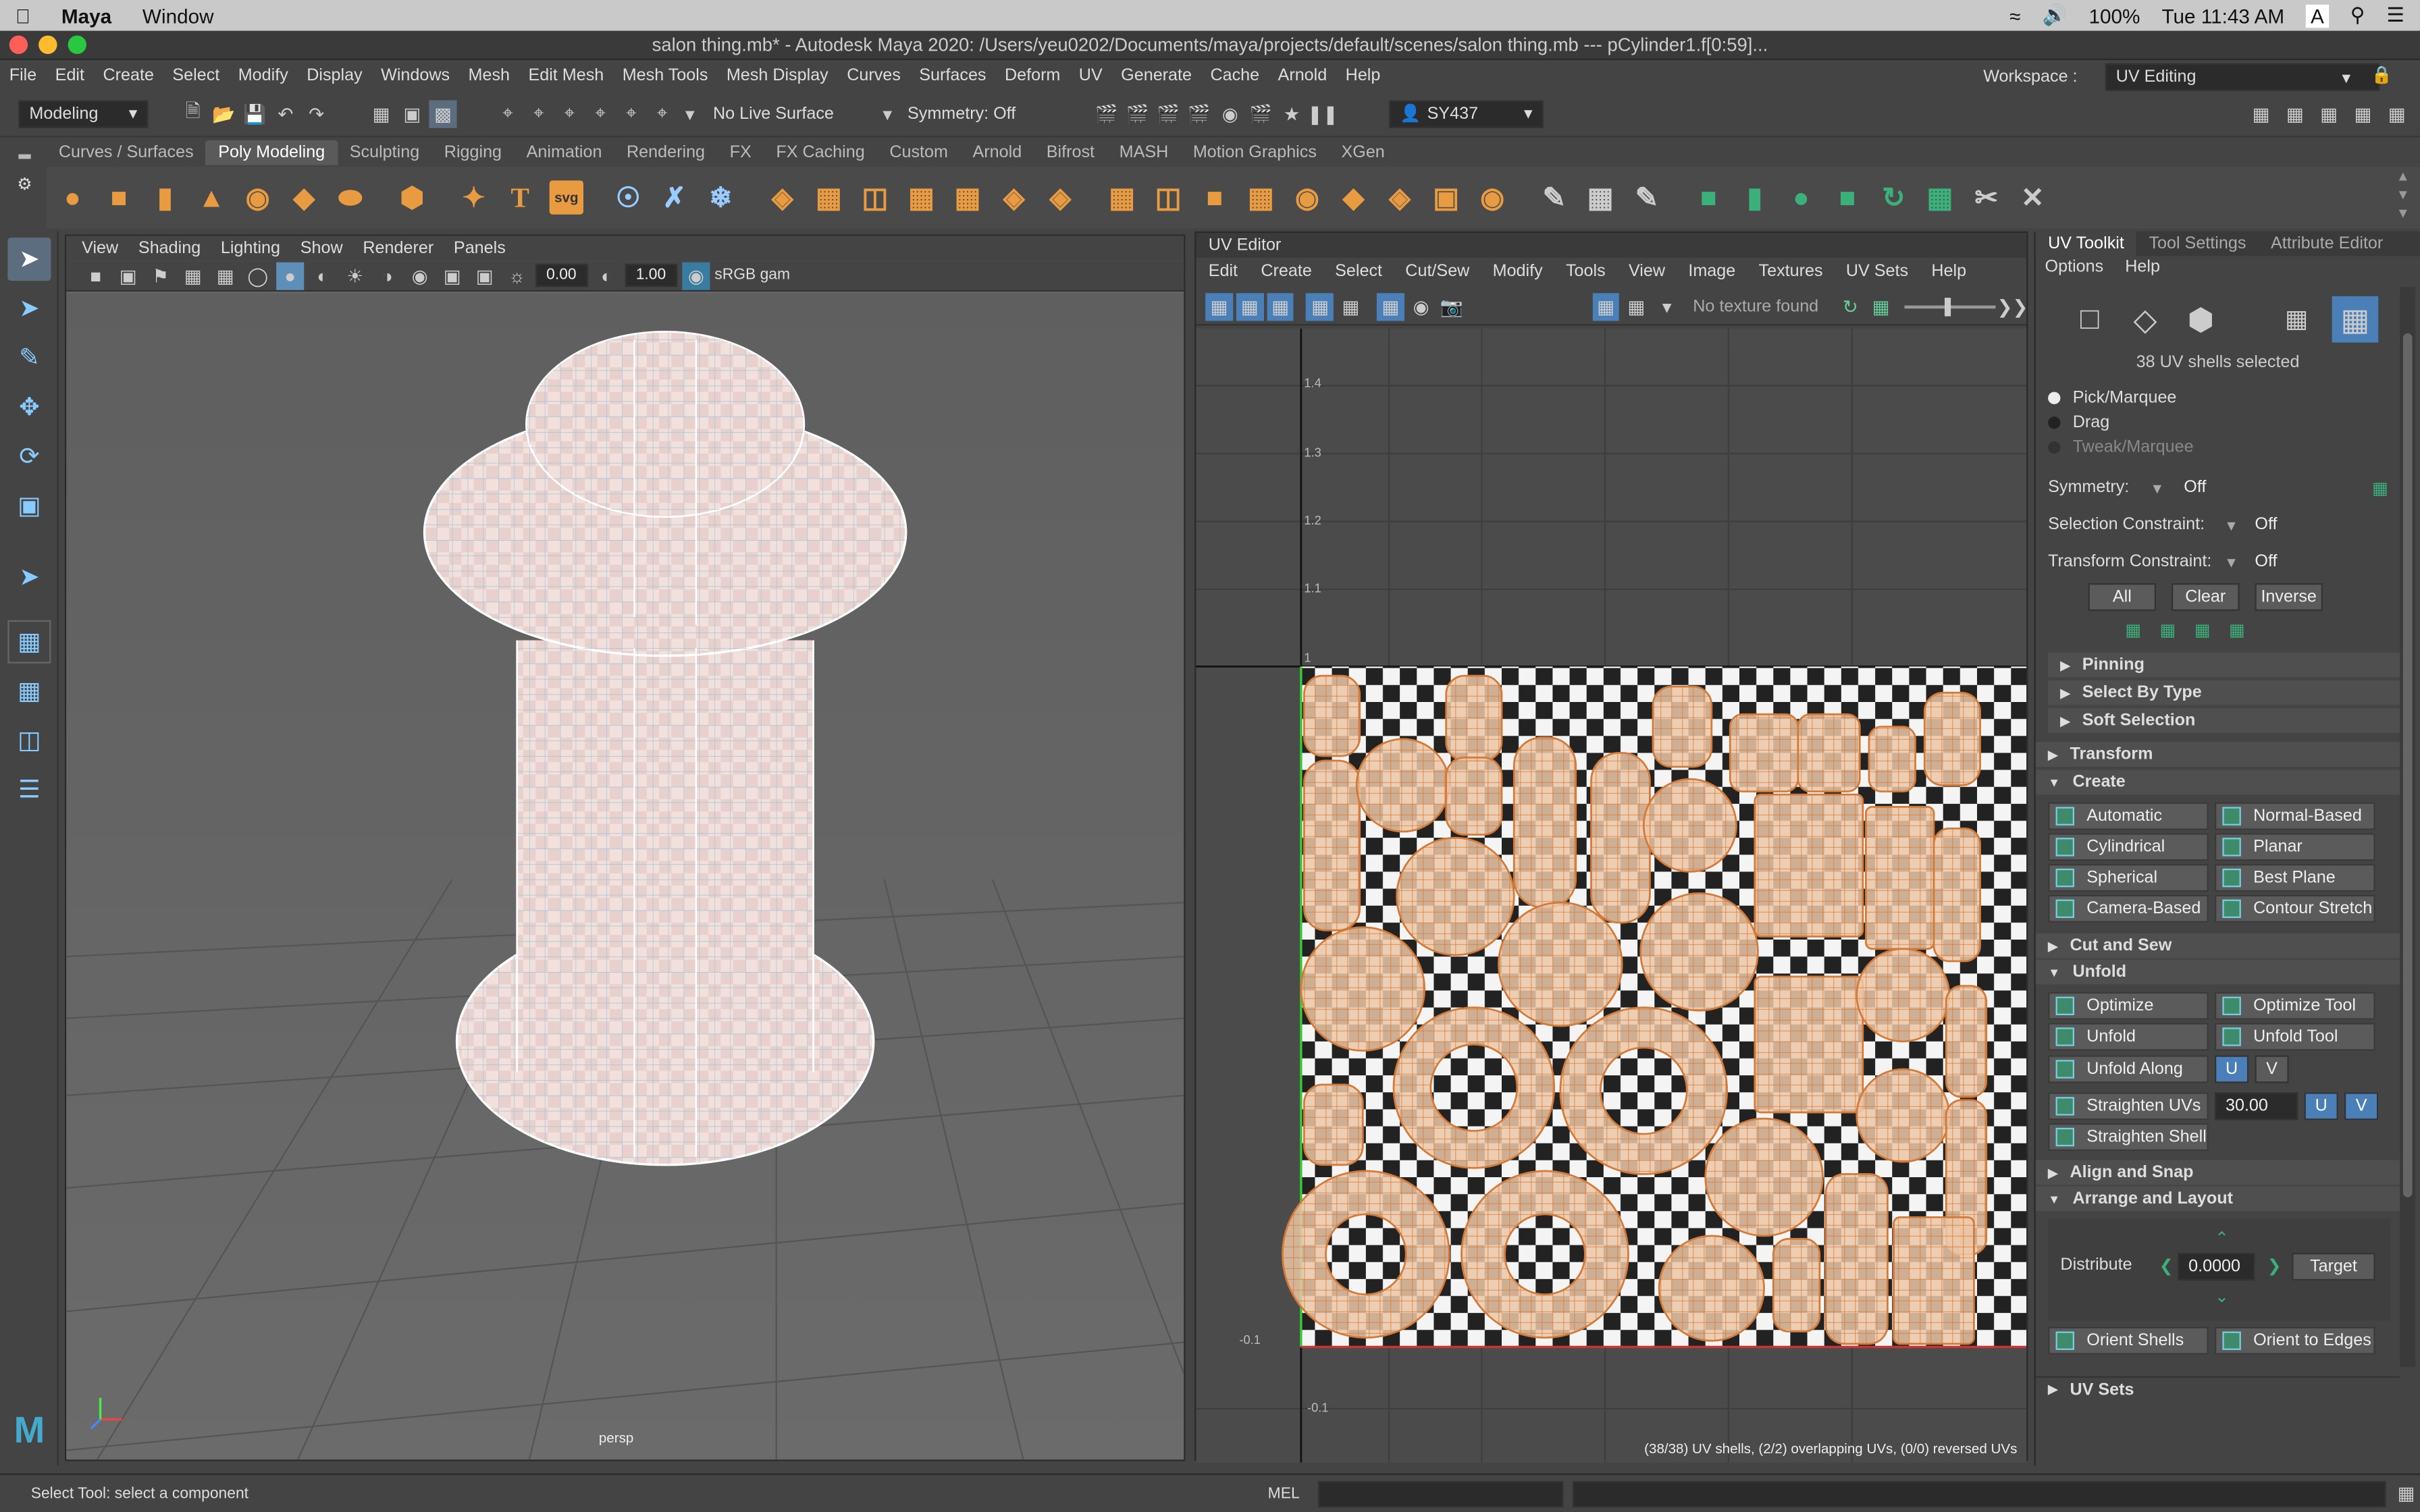 This screenshot has width=2420, height=1512. Describe the element at coordinates (119, 197) in the screenshot. I see `poly-cube-icon: ■` at that location.